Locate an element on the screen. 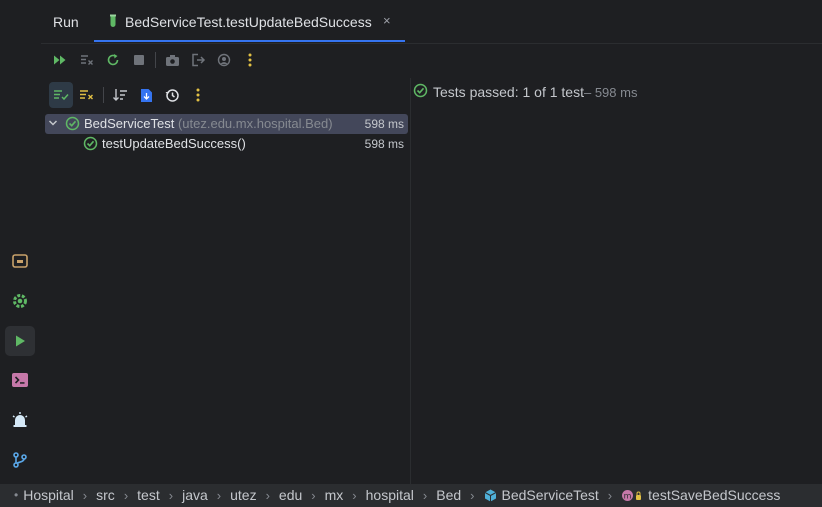  breadcrumb-item-edu: edu is located at coordinates (290, 495).